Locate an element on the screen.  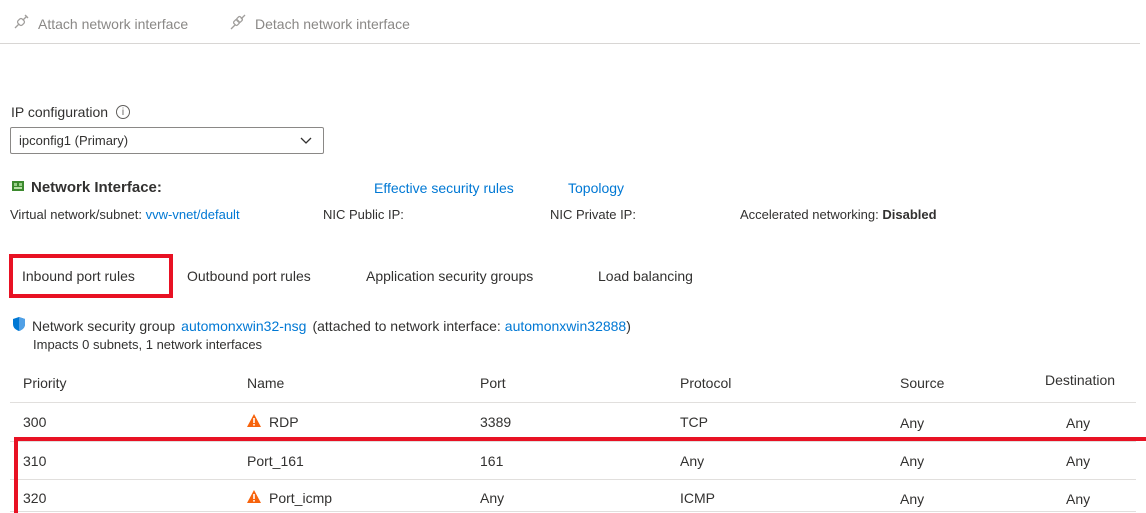
cell-protocol: TCP is located at coordinates (694, 422).